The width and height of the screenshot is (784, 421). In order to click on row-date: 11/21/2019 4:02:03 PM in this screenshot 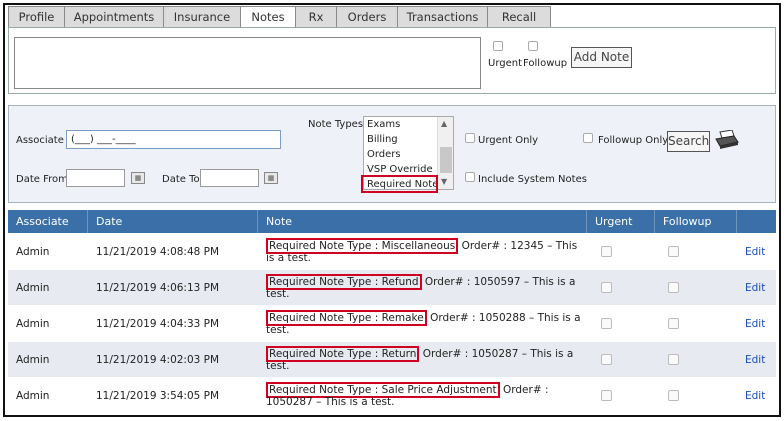, I will do `click(158, 360)`.